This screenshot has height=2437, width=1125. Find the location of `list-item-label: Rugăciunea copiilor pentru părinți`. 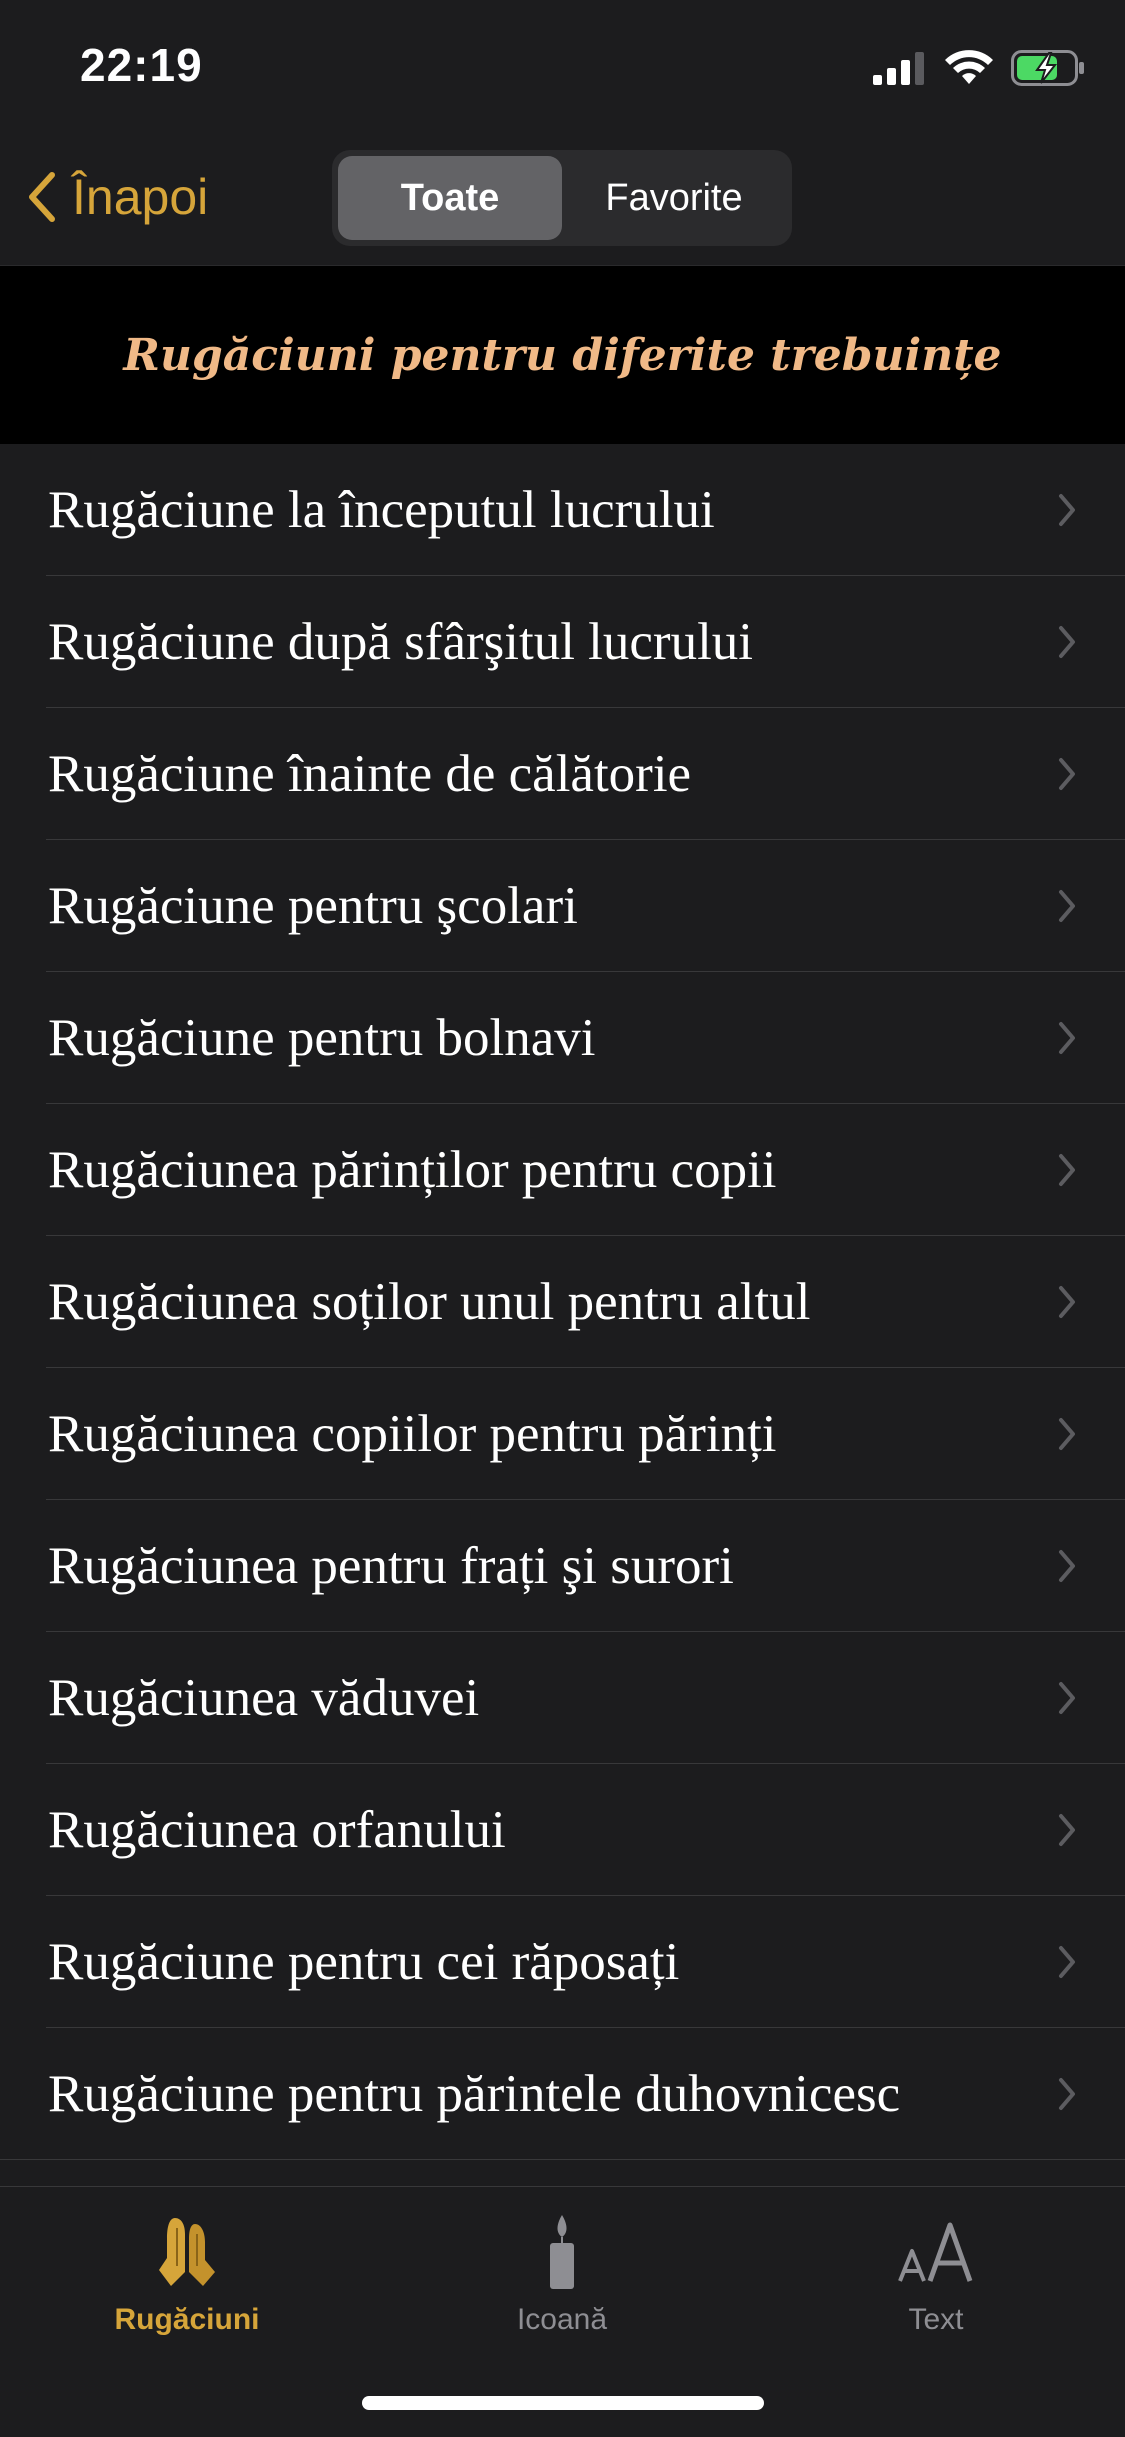

list-item-label: Rugăciunea copiilor pentru părinți is located at coordinates (412, 1434).